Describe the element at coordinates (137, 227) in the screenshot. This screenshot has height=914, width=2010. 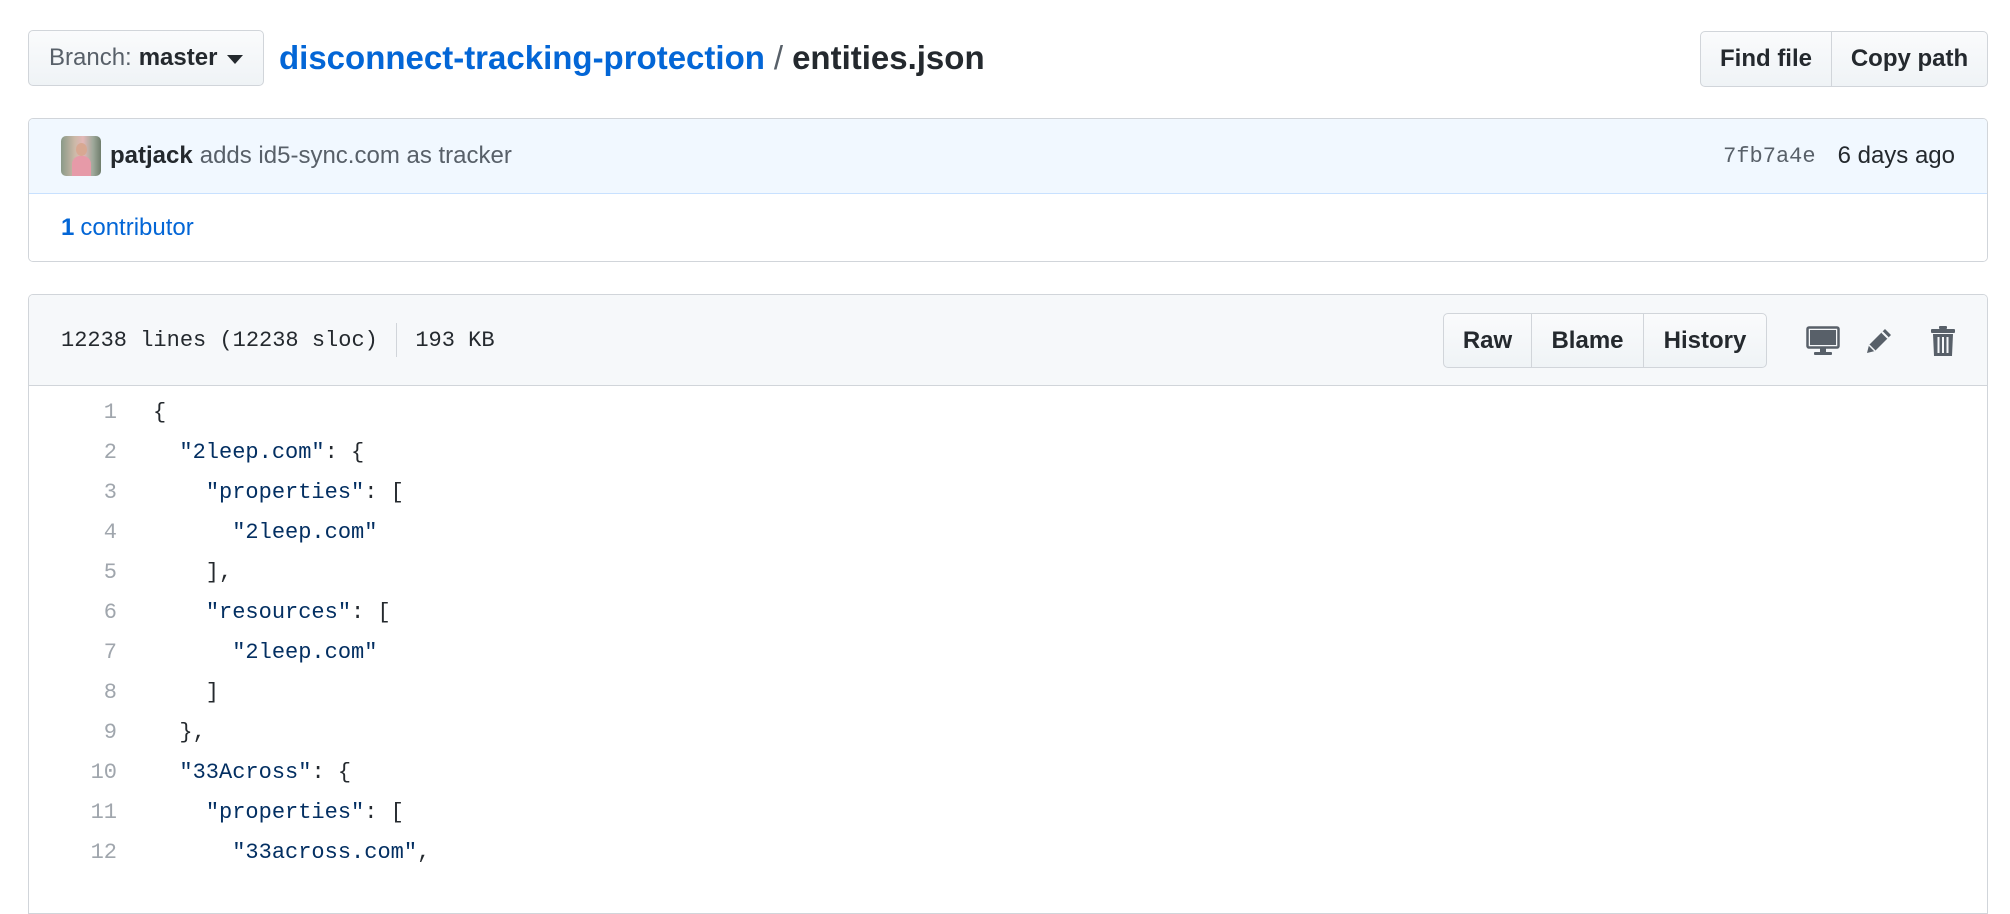
I see `contributor-label: contributor` at that location.